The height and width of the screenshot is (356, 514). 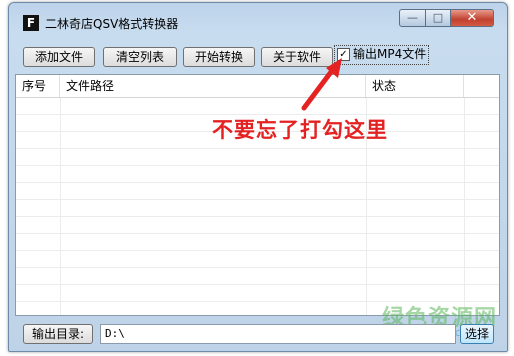 What do you see at coordinates (140, 57) in the screenshot?
I see `clear-list-button: 清空列表` at bounding box center [140, 57].